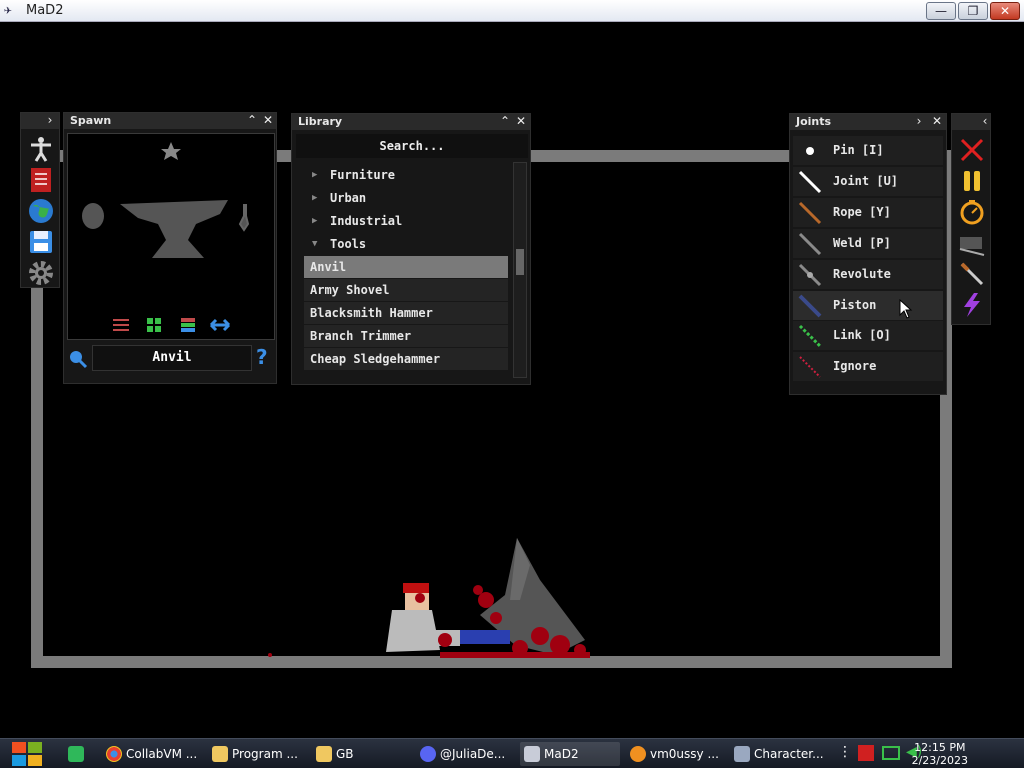 This screenshot has width=1024, height=768. What do you see at coordinates (868, 150) in the screenshot?
I see `joint-pin: Pin [I]` at bounding box center [868, 150].